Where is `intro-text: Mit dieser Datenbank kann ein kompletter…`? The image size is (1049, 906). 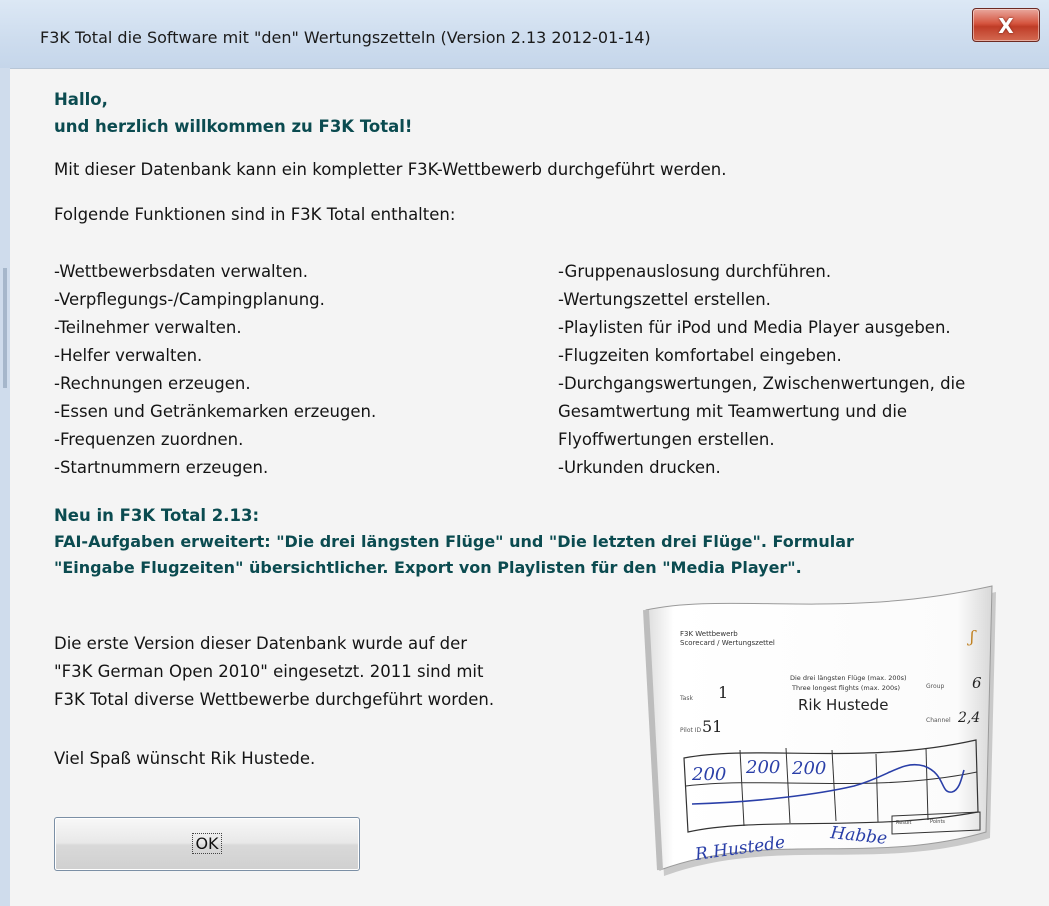
intro-text: Mit dieser Datenbank kann ein kompletter… is located at coordinates (390, 169).